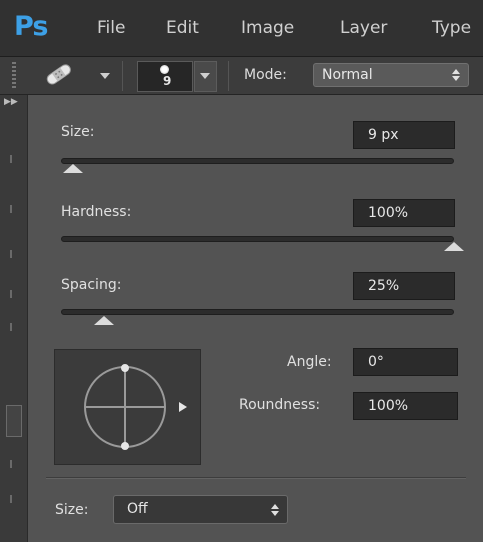 This screenshot has width=483, height=542. What do you see at coordinates (257, 161) in the screenshot?
I see `size-slider-track` at bounding box center [257, 161].